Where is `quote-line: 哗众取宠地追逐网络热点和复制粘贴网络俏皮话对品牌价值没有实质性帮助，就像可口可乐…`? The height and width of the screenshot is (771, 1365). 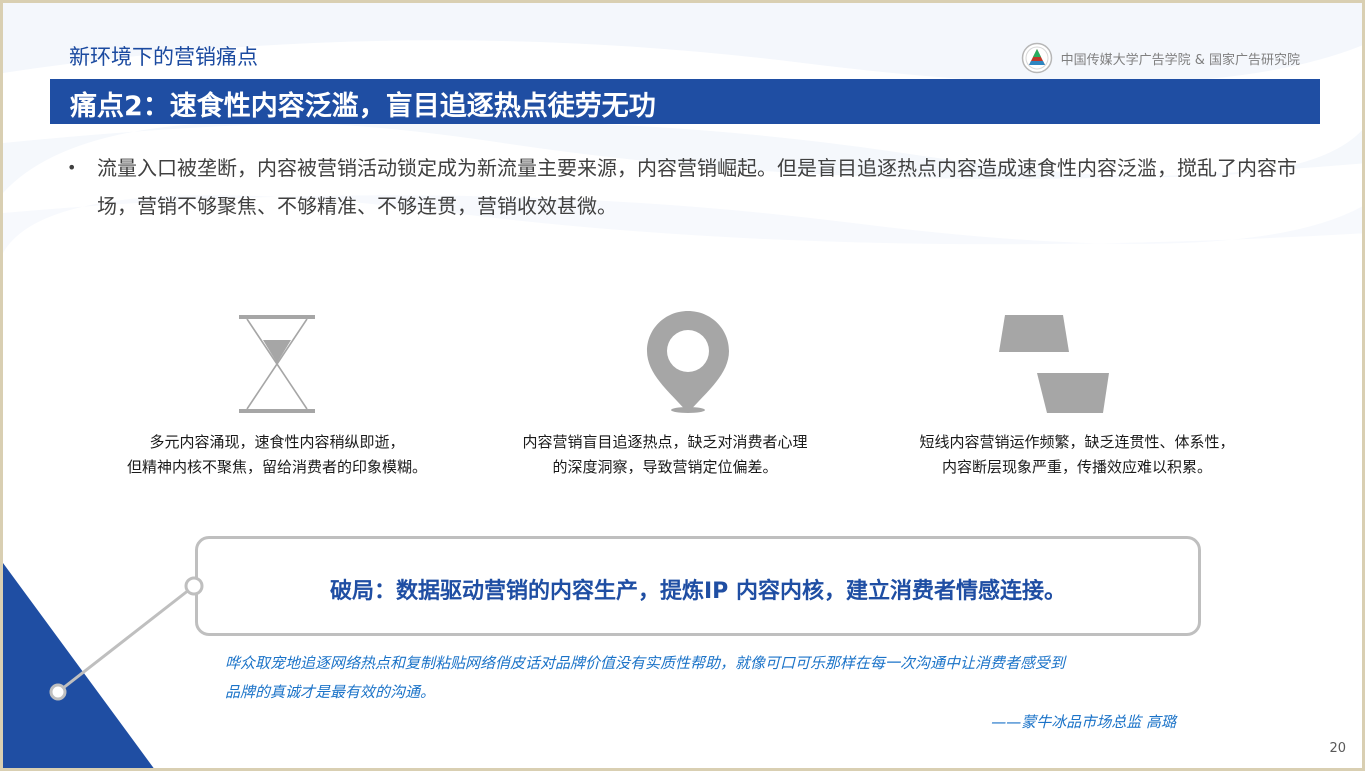 quote-line: 哗众取宠地追逐网络热点和复制粘贴网络俏皮话对品牌价值没有实质性帮助，就像可口可乐… is located at coordinates (645, 663).